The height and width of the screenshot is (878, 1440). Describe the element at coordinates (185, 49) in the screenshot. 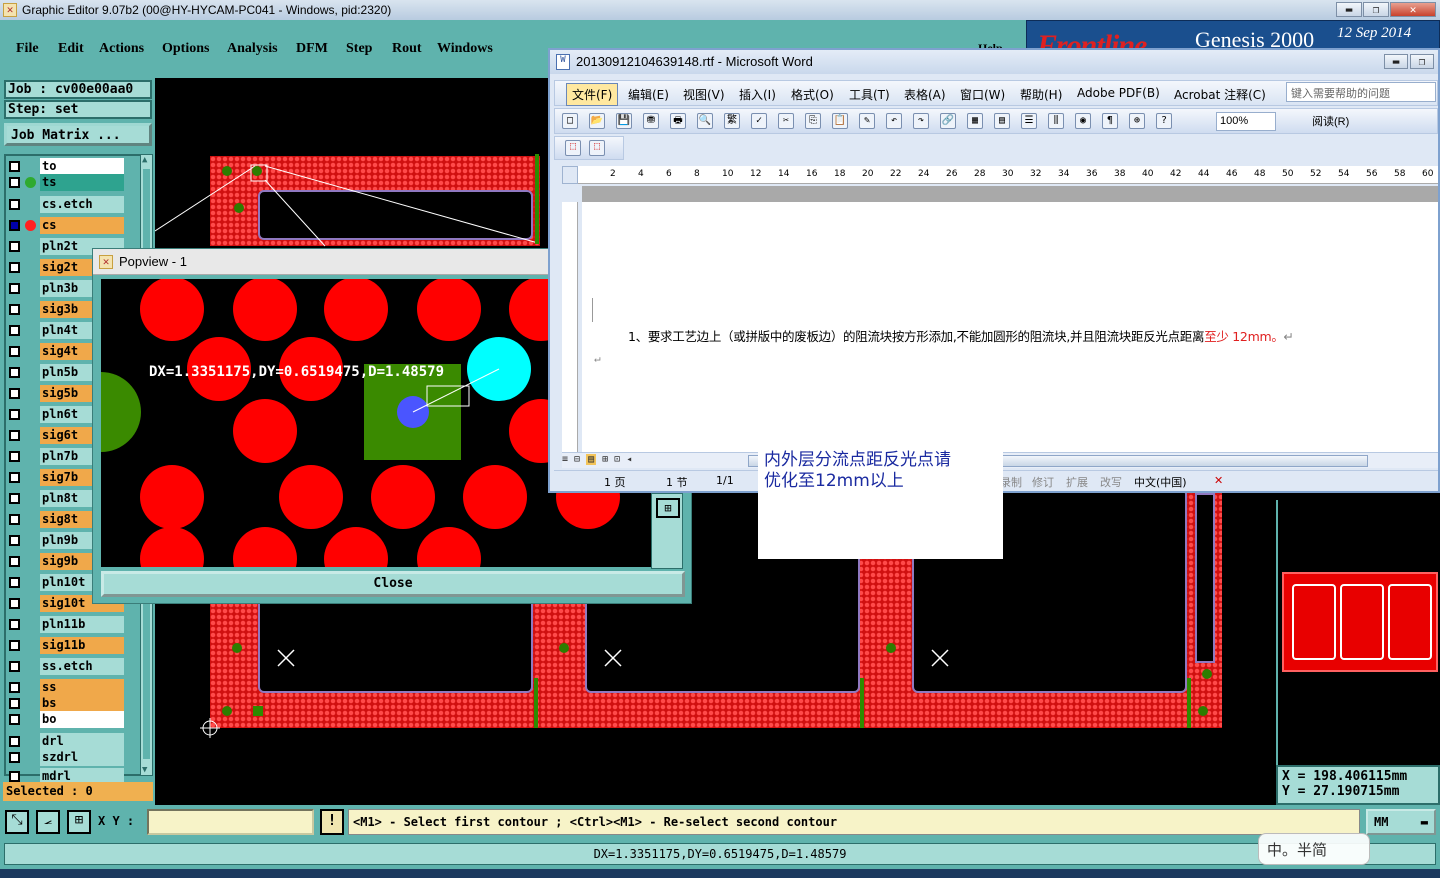

I see `menu-options: Options` at that location.